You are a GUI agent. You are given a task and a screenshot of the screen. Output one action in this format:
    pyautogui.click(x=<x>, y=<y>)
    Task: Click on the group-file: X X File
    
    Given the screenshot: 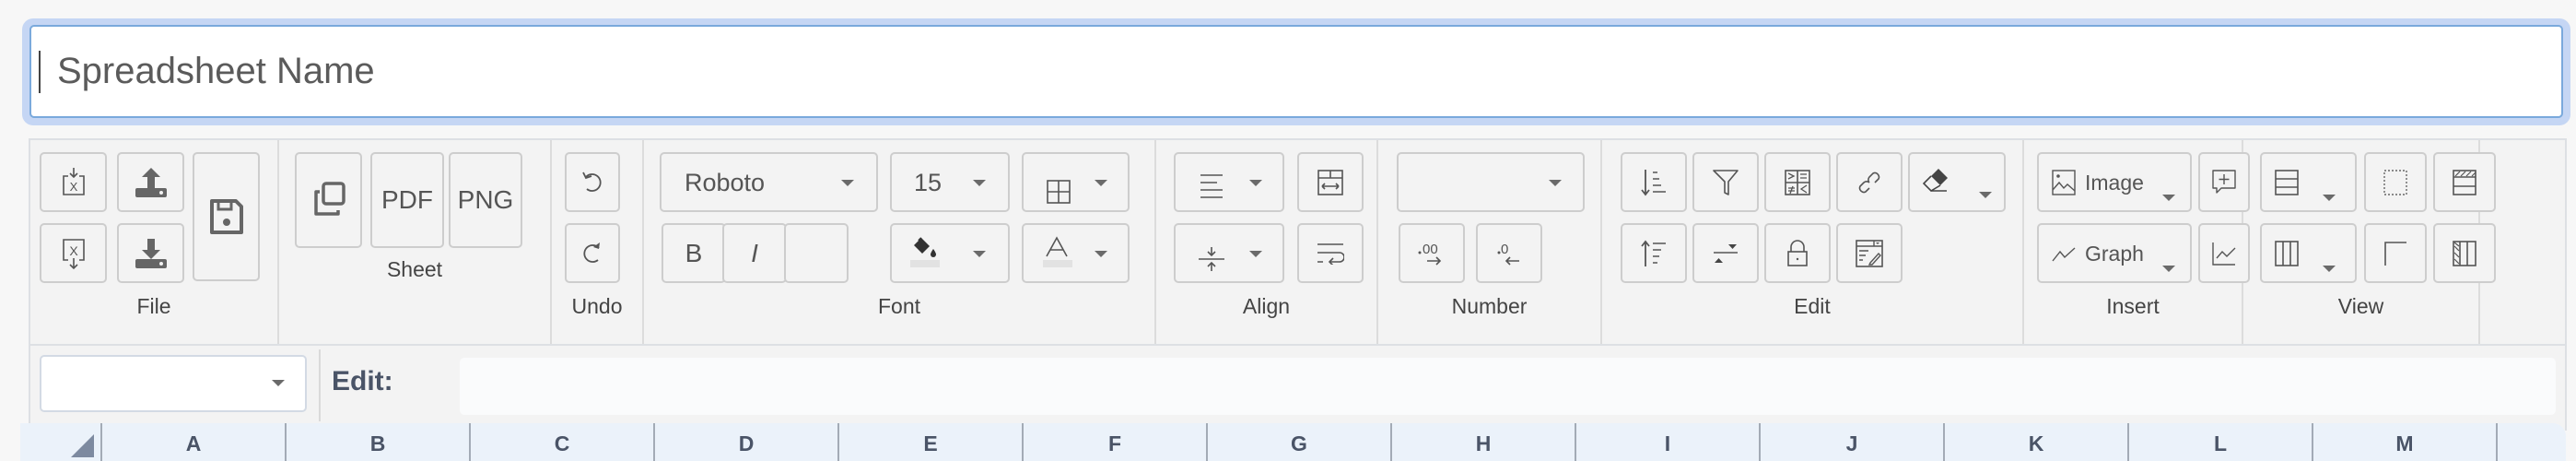 What is the action you would take?
    pyautogui.click(x=154, y=242)
    